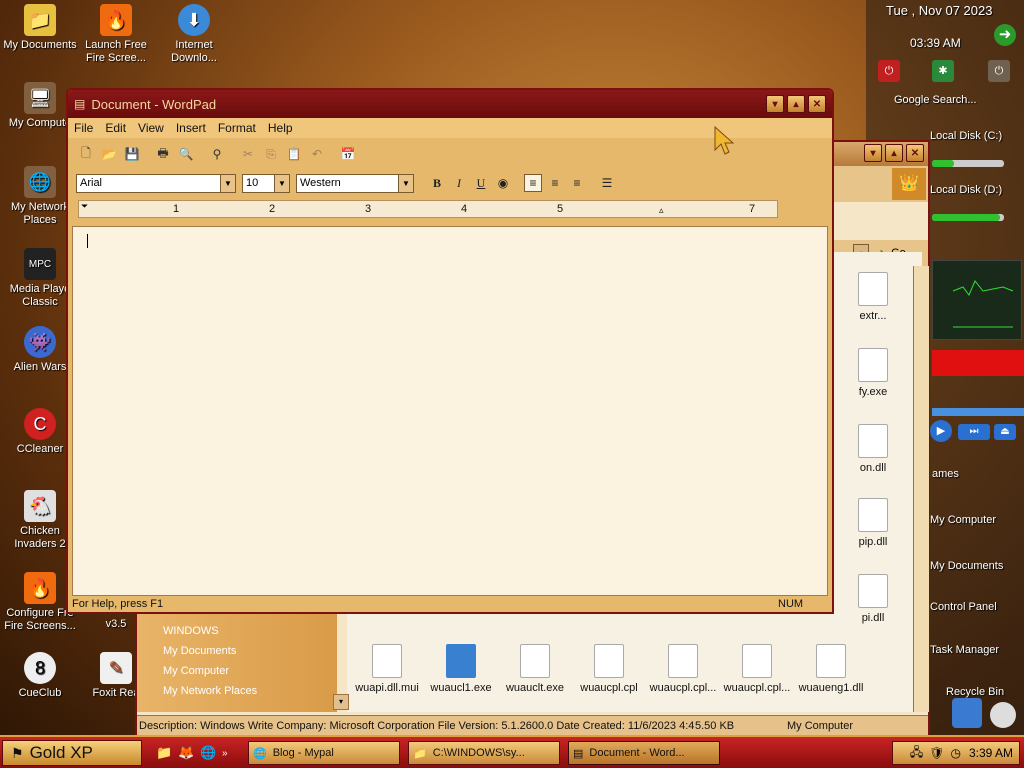 The width and height of the screenshot is (1024, 768). Describe the element at coordinates (217, 154) in the screenshot. I see `find-icon: ⚲` at that location.